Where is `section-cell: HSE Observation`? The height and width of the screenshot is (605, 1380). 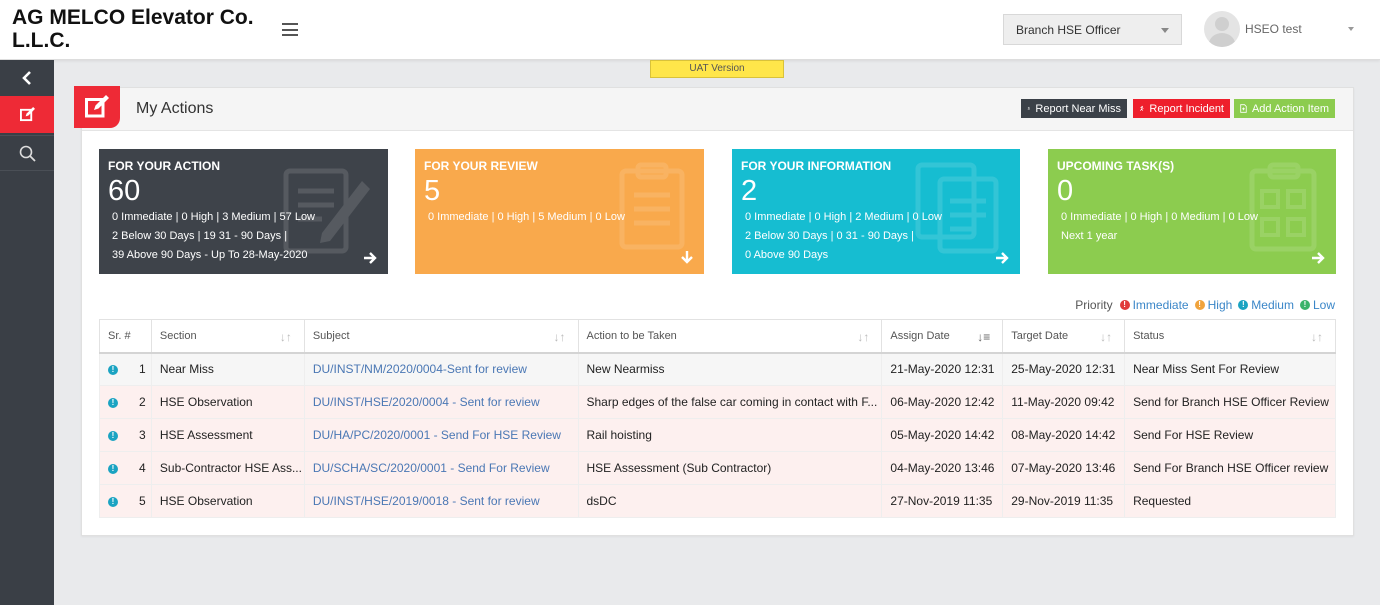
section-cell: HSE Observation is located at coordinates (227, 402).